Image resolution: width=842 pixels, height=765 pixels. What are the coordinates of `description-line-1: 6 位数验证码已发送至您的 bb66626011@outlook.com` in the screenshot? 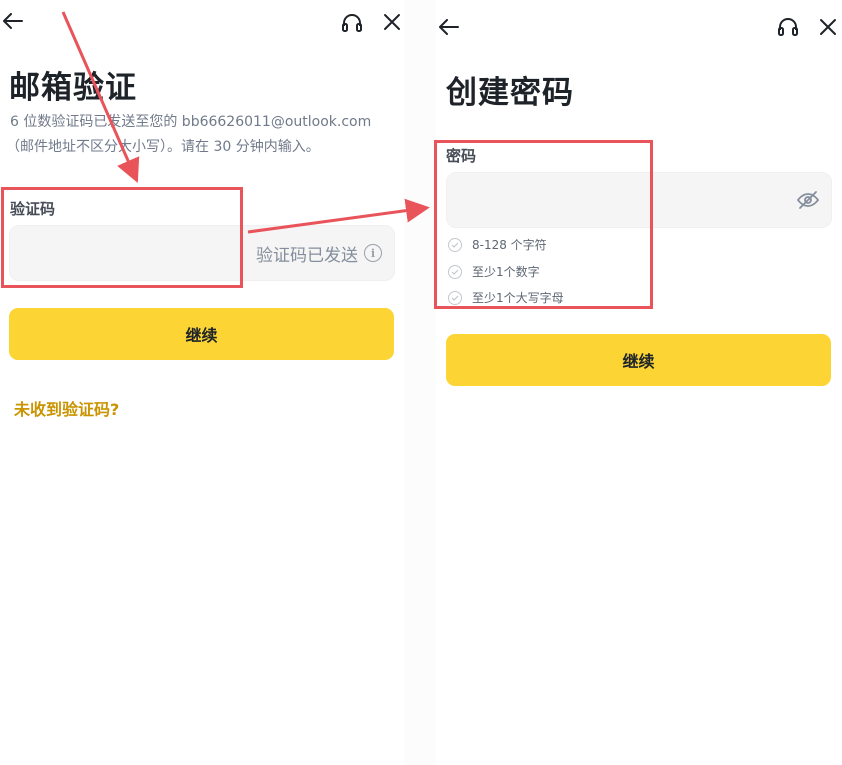 It's located at (191, 122).